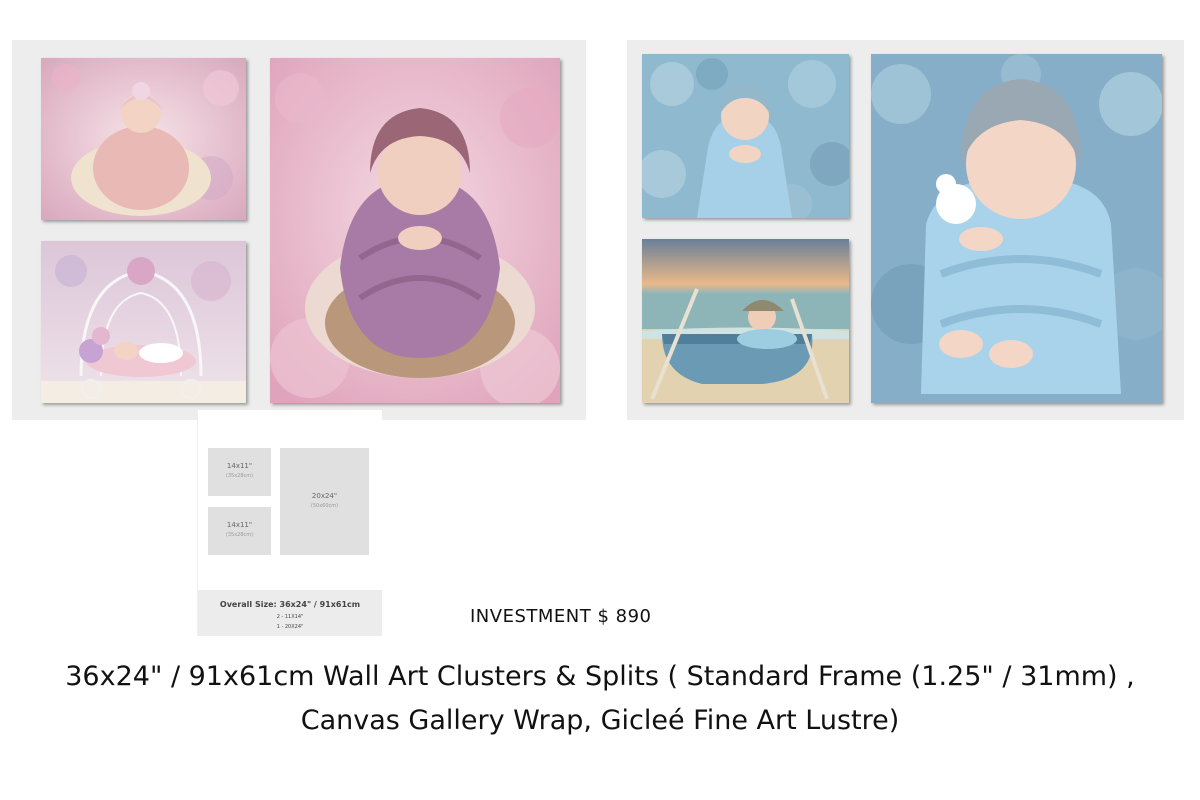 This screenshot has height=800, width=1200. What do you see at coordinates (324, 501) in the screenshot?
I see `diagram-box-large: 20x24" (50x60cm)` at bounding box center [324, 501].